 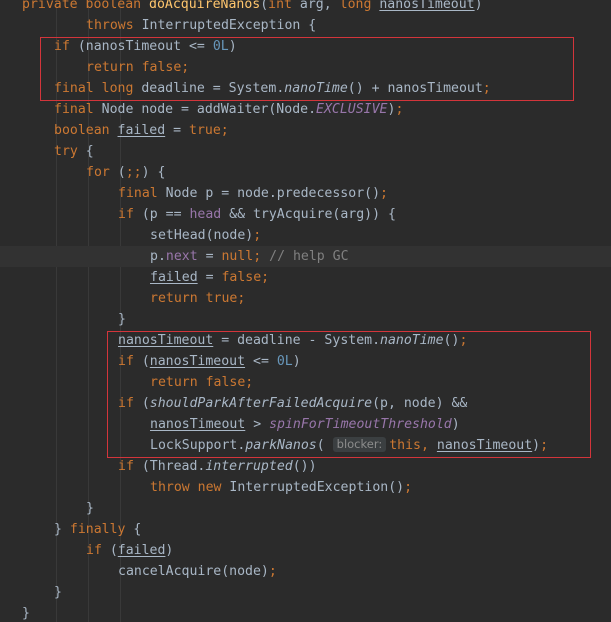 I want to click on code-token: return true, so click(x=194, y=298).